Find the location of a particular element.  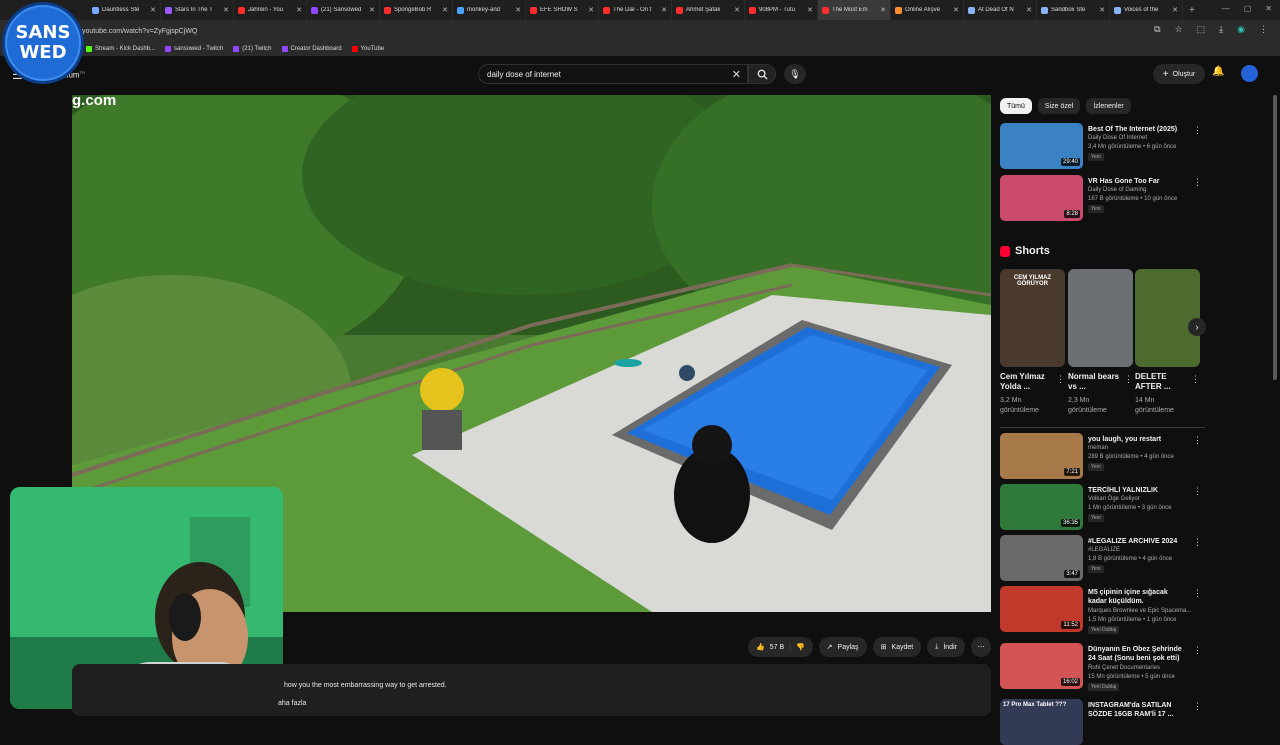

video-thumbnail: 7:21 is located at coordinates (1041, 456).